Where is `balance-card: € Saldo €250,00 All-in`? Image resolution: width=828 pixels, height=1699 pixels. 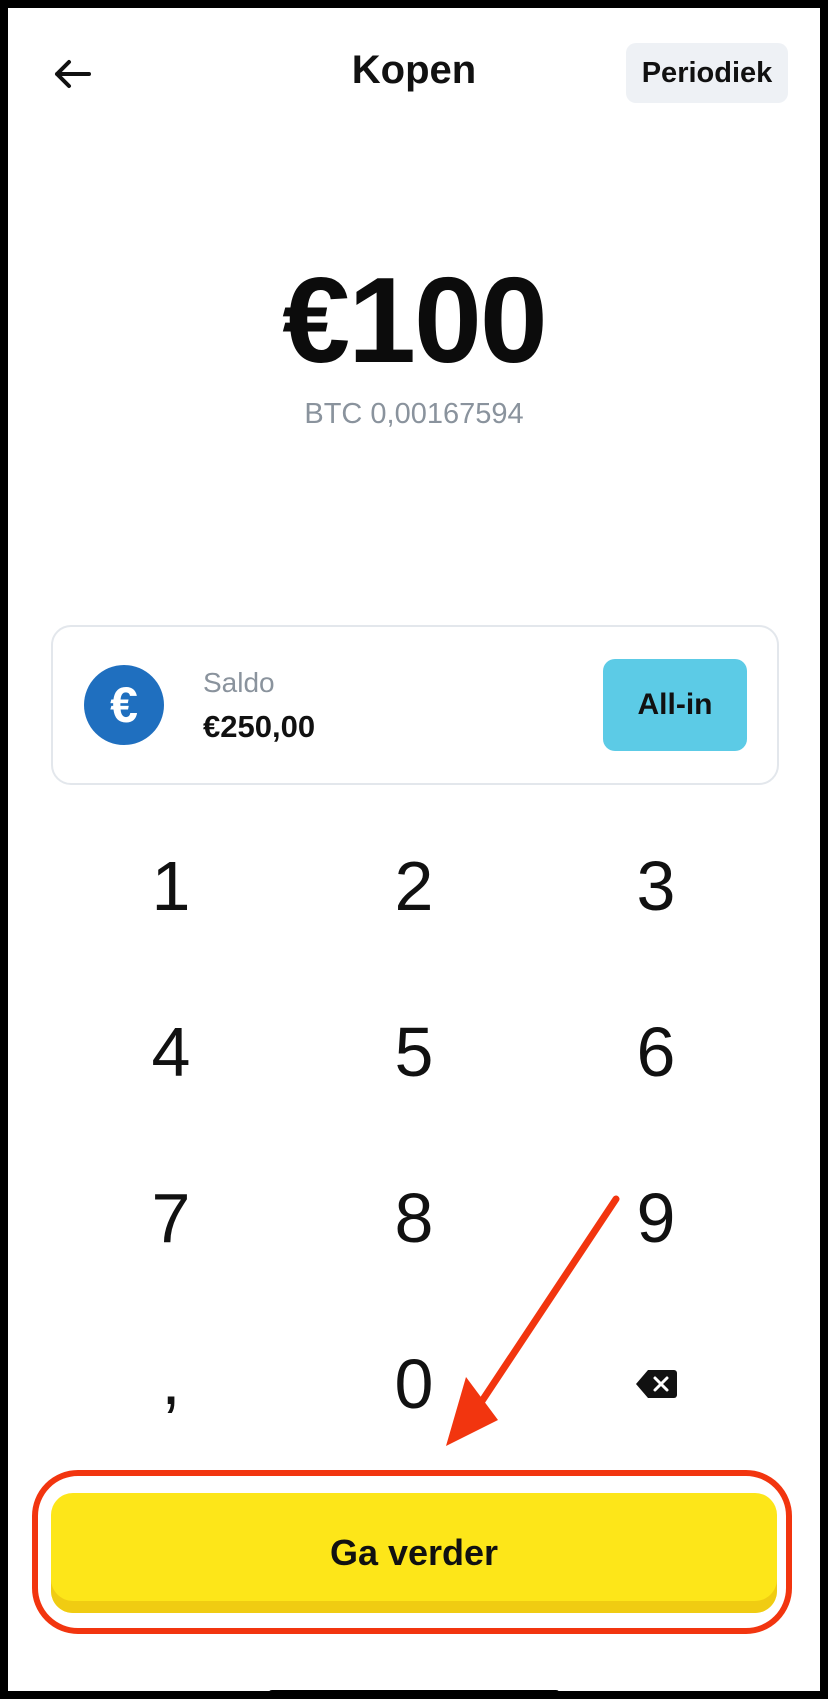
balance-card: € Saldo €250,00 All-in is located at coordinates (415, 705).